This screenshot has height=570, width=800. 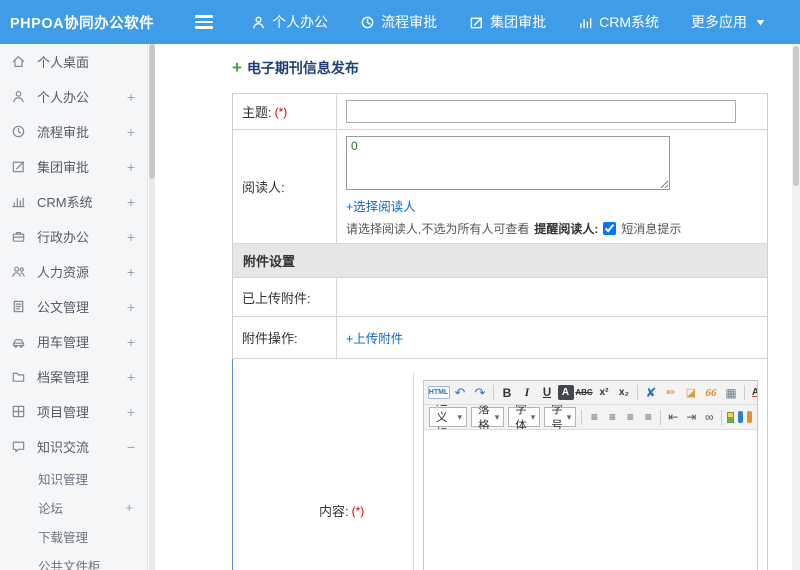 I want to click on nav-group-approval: 集团审批, so click(x=507, y=22).